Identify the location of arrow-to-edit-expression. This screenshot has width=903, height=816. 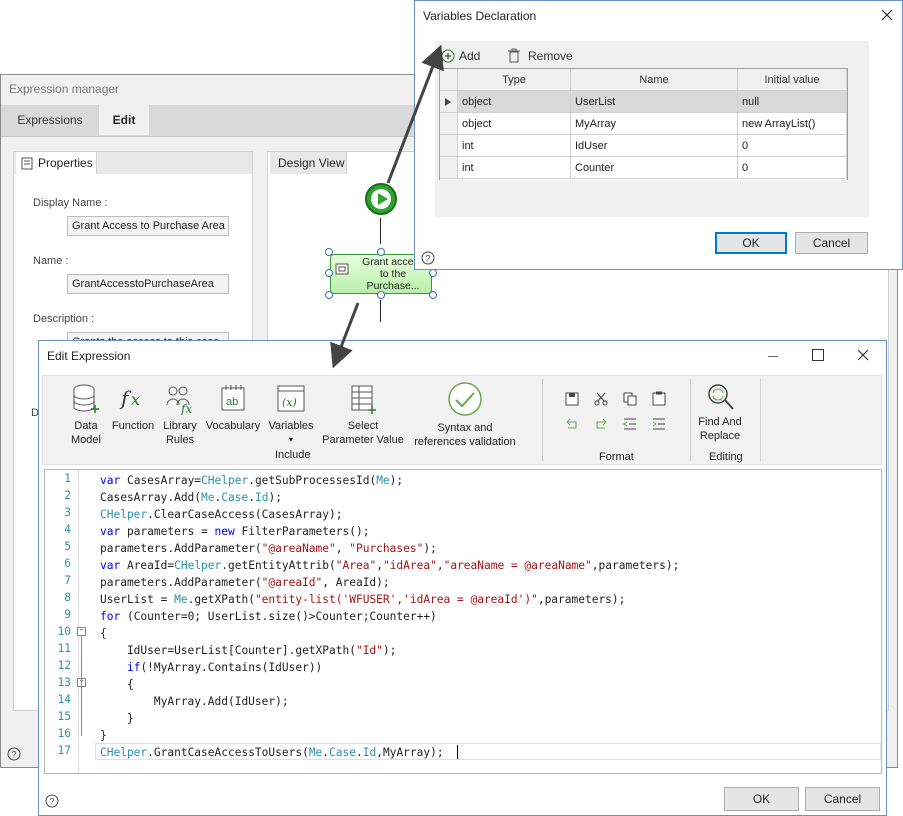
(345, 335).